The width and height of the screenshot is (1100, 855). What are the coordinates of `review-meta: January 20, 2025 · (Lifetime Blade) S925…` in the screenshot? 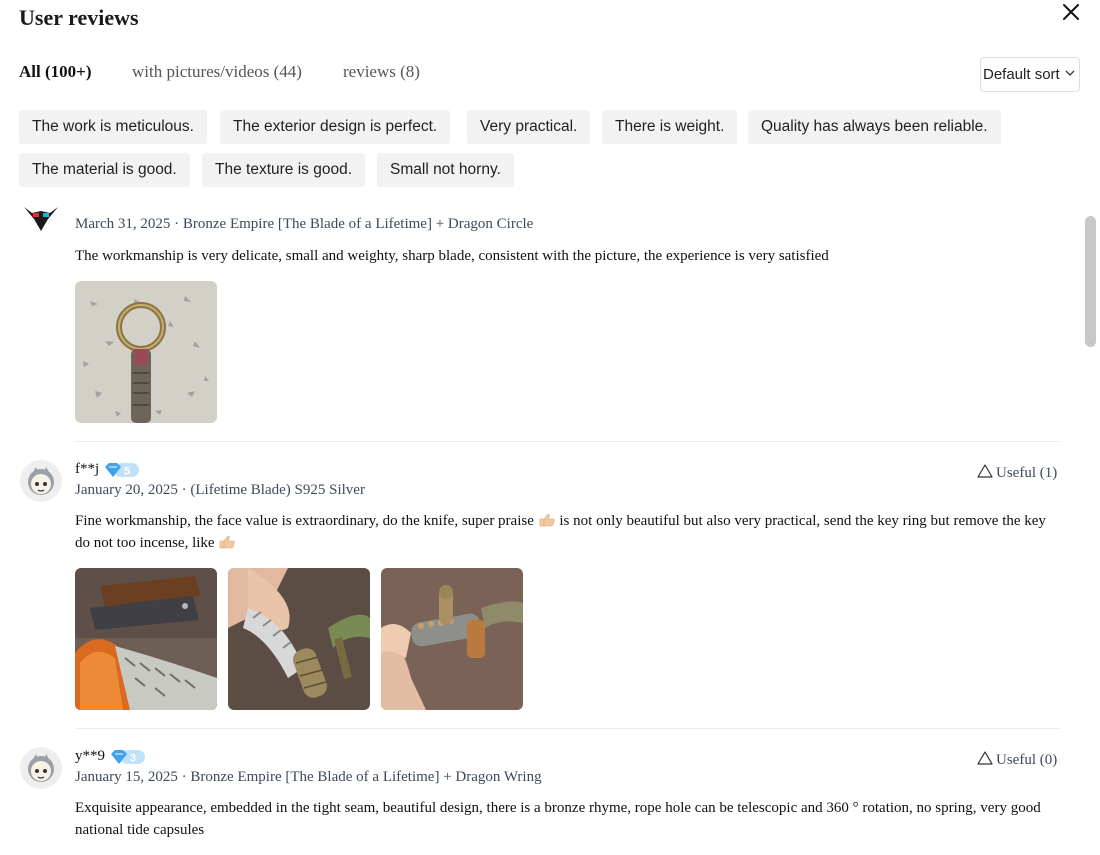 It's located at (220, 490).